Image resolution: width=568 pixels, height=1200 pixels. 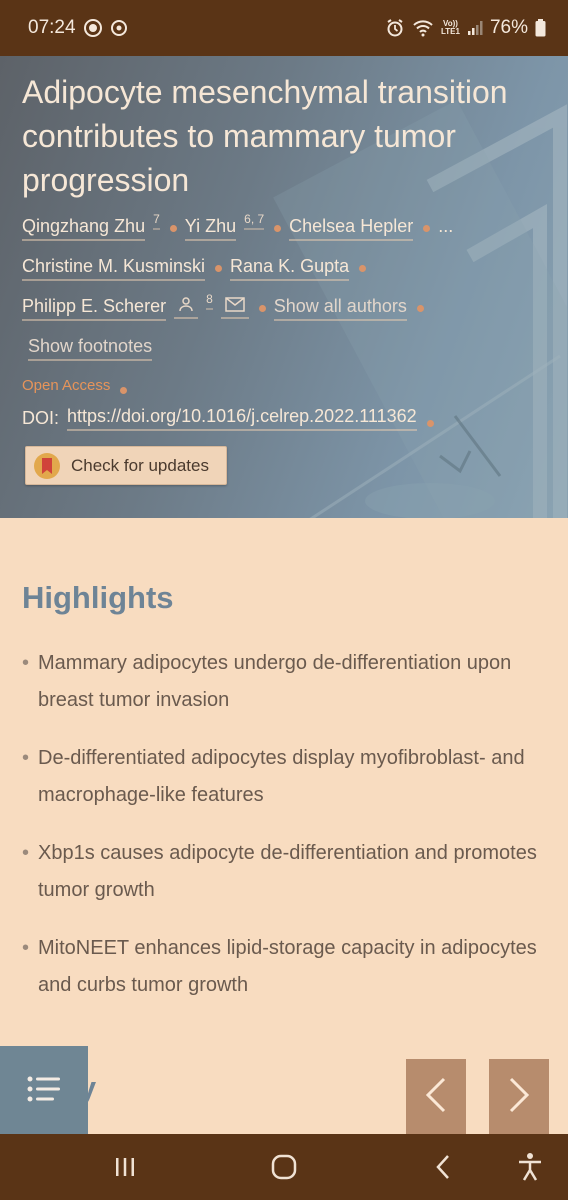 I want to click on status-bar: 07:24 Vo)) LTE1 76%, so click(x=284, y=28).